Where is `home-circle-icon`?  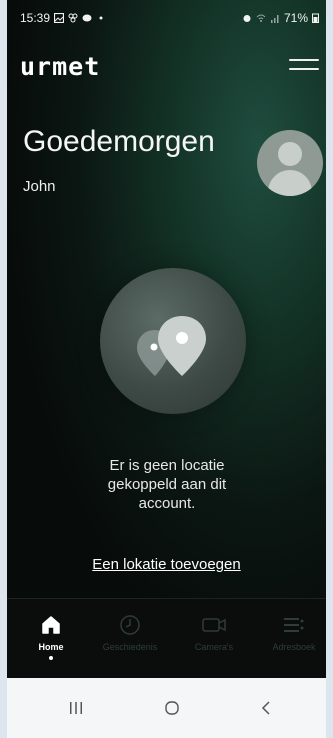
home-circle-icon is located at coordinates (172, 708).